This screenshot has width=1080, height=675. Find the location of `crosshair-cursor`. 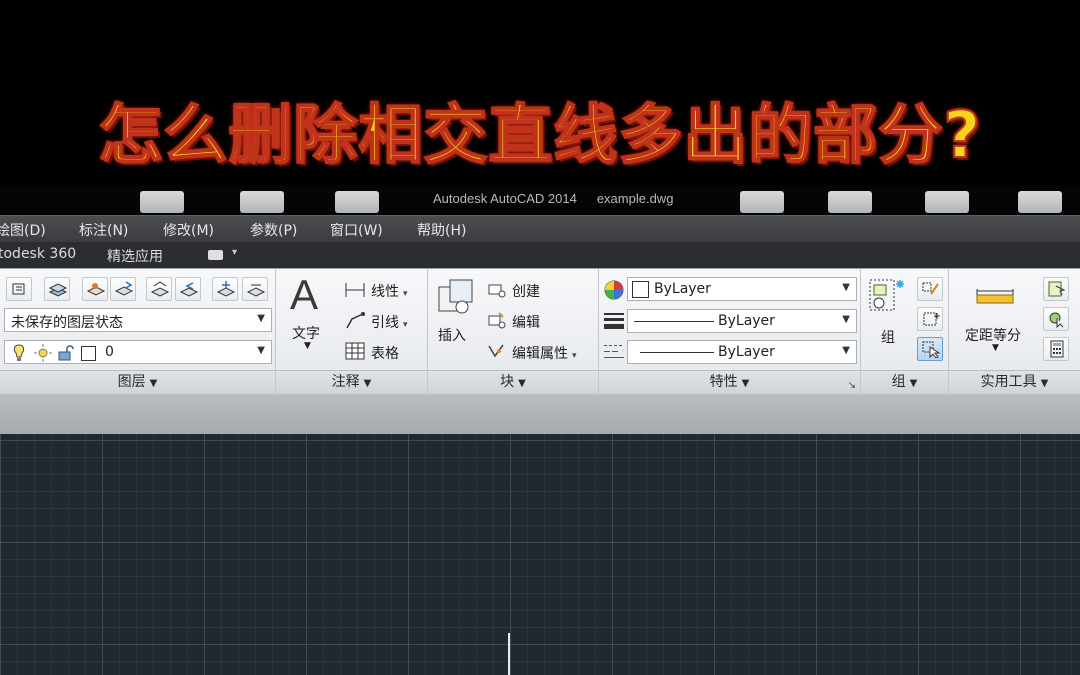

crosshair-cursor is located at coordinates (509, 654).